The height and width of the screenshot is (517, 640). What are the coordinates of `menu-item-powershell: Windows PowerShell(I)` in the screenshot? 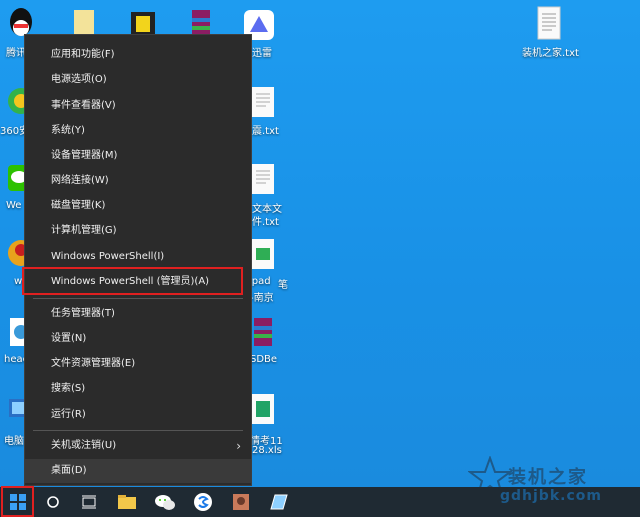 It's located at (138, 257).